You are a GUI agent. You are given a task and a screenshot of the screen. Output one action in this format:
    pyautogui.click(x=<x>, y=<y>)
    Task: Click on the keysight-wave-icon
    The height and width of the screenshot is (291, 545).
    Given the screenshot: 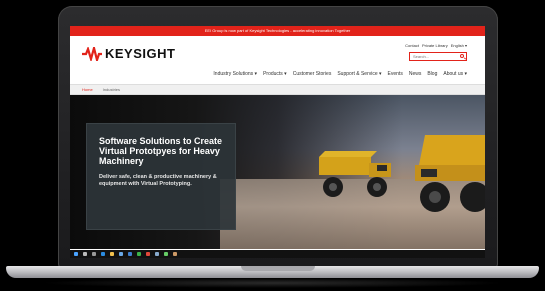 What is the action you would take?
    pyautogui.click(x=92, y=53)
    